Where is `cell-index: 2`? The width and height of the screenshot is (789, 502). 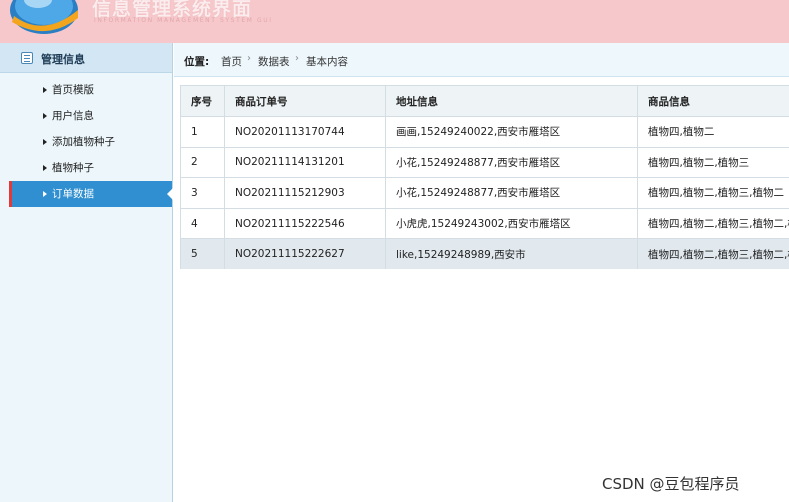
cell-index: 2 is located at coordinates (202, 162).